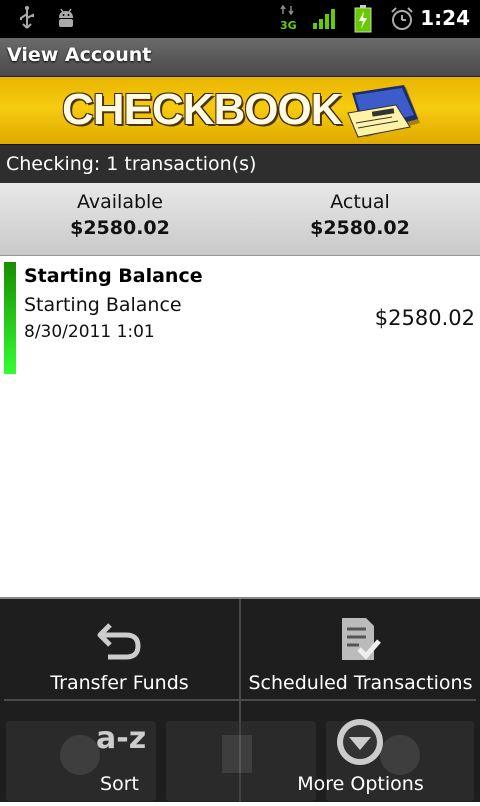 The height and width of the screenshot is (806, 480). Describe the element at coordinates (360, 202) in the screenshot. I see `actual-label: Actual` at that location.